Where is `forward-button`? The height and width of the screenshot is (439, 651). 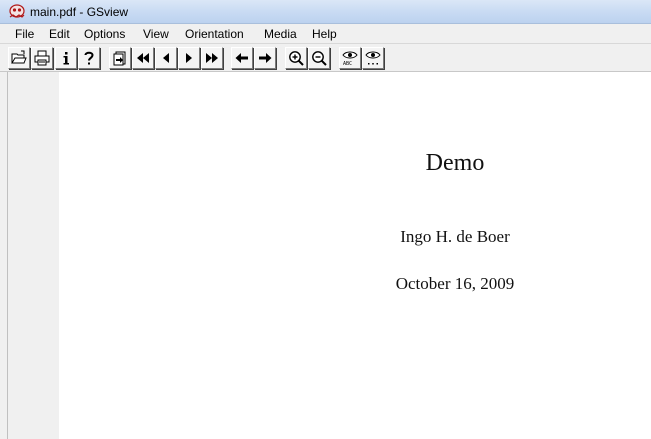 forward-button is located at coordinates (265, 58).